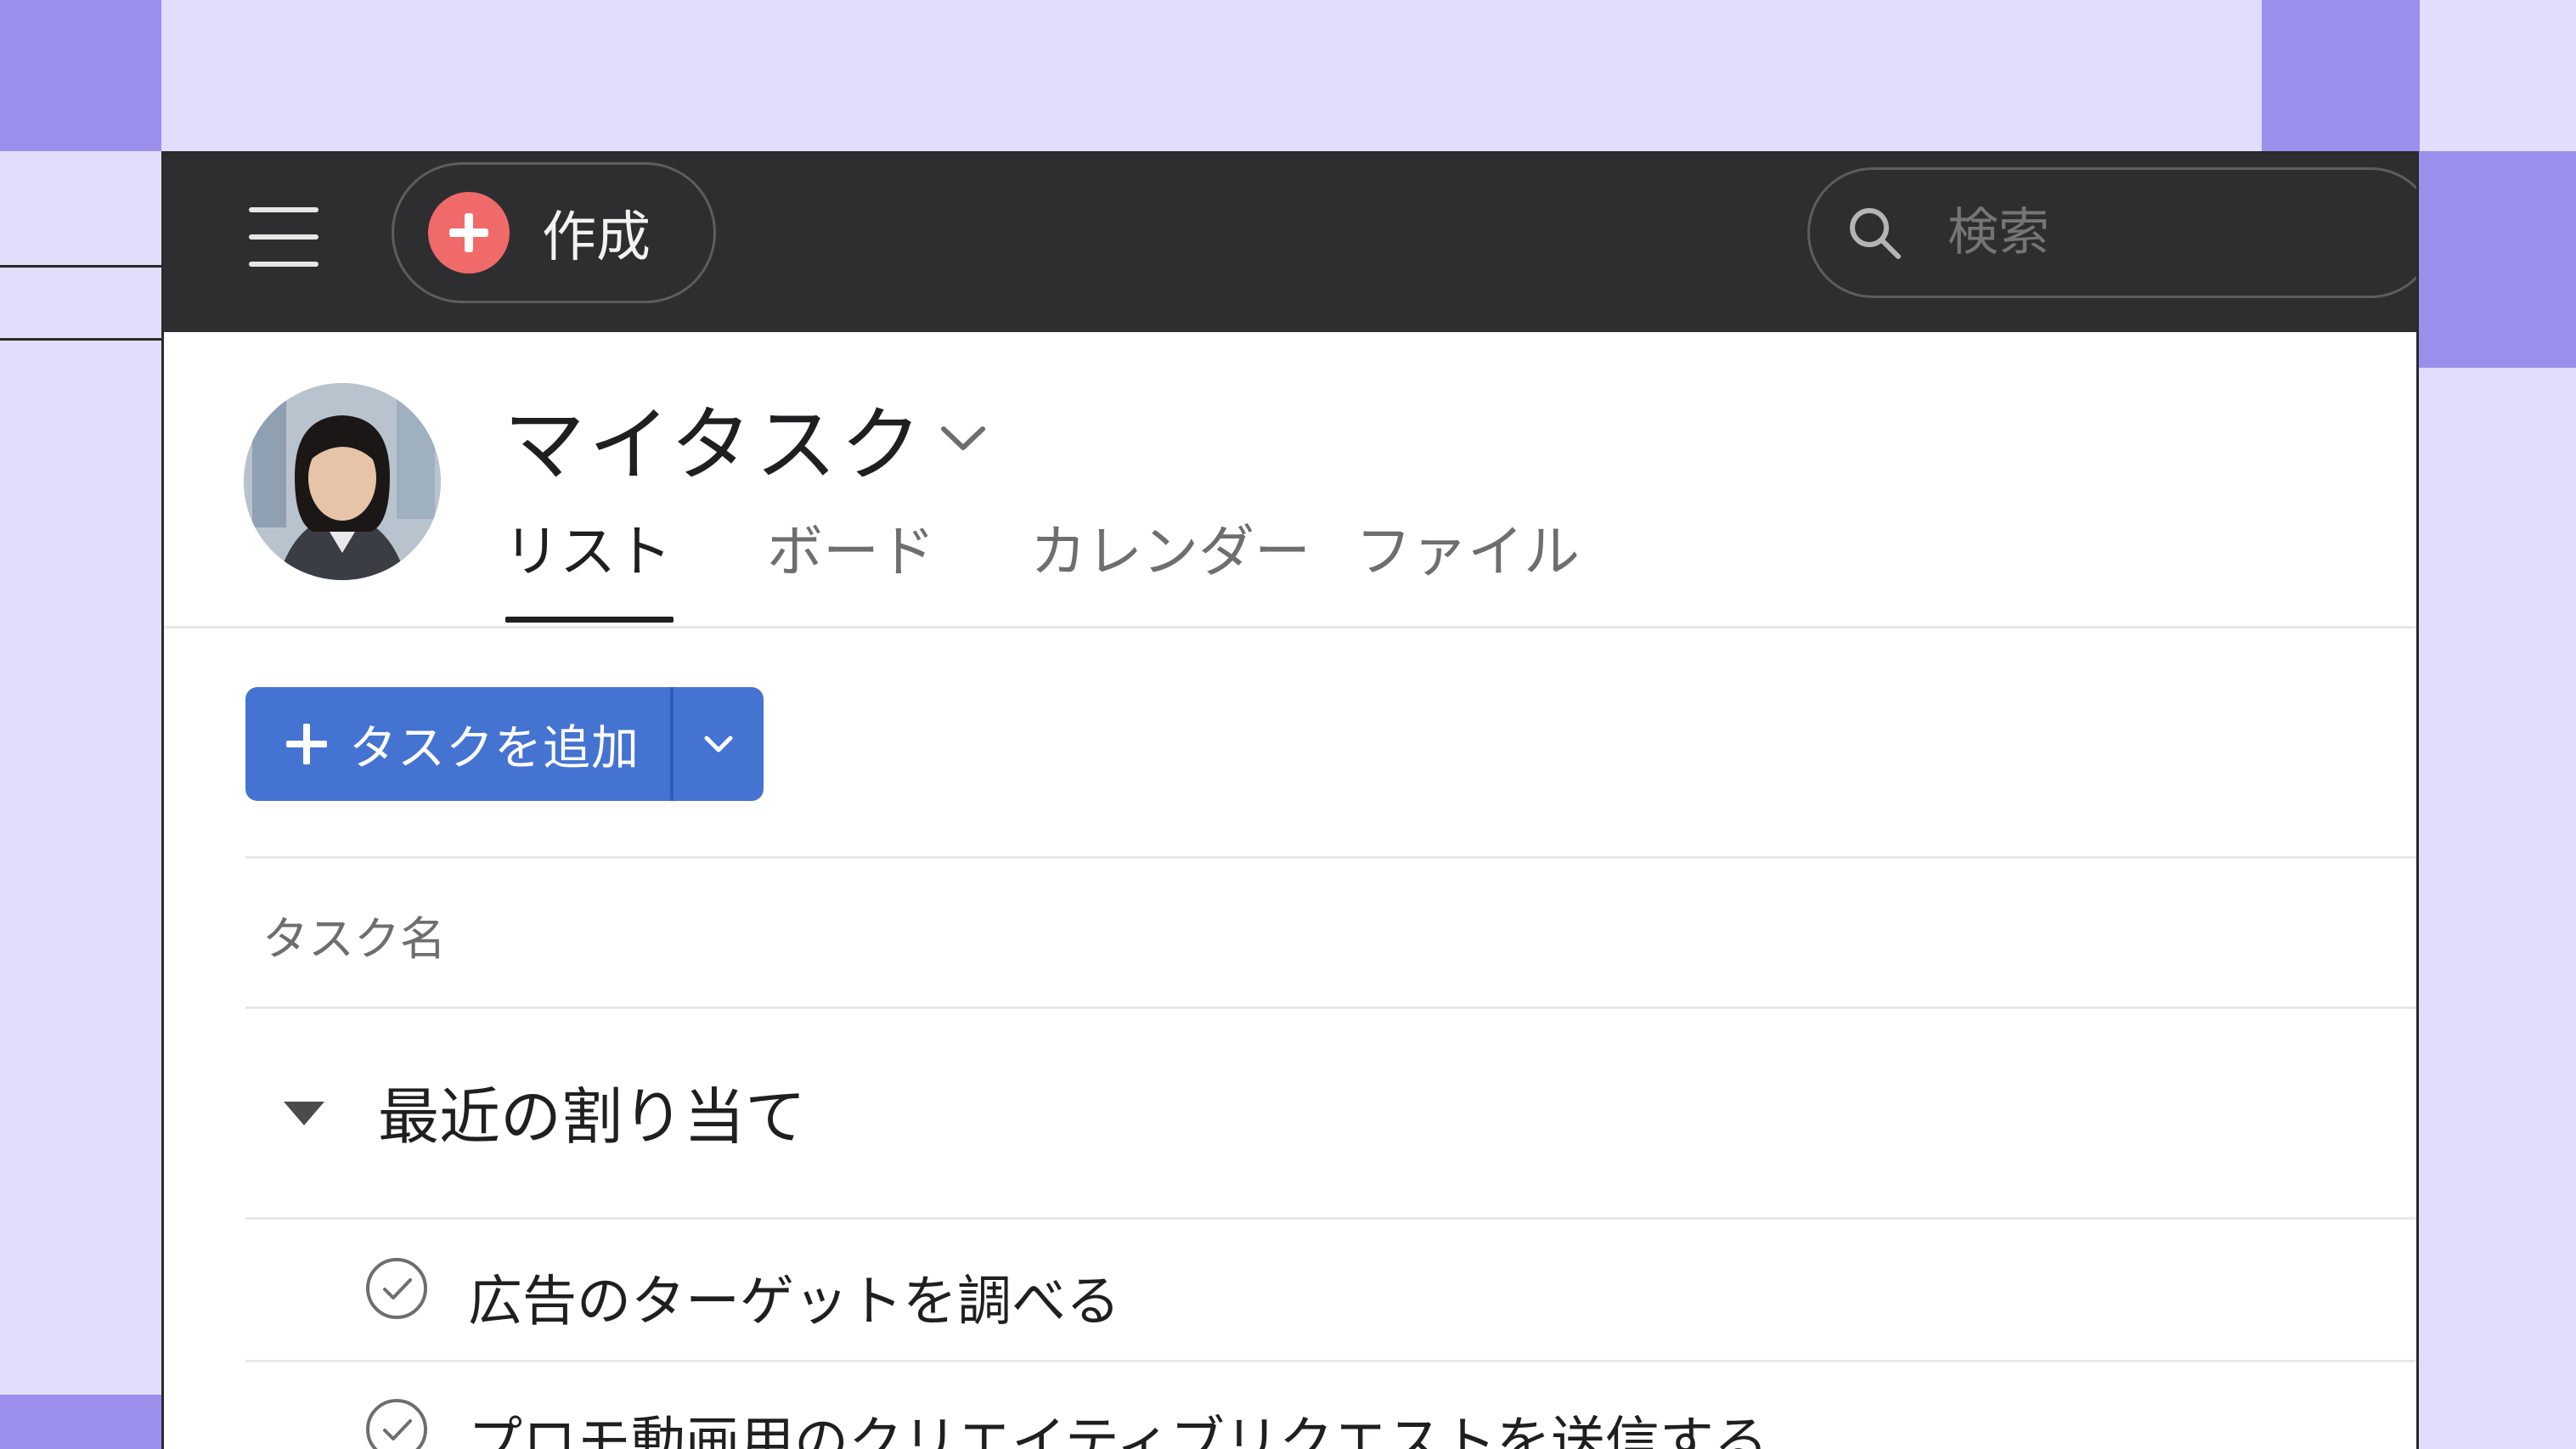 The width and height of the screenshot is (2576, 1449). I want to click on add-task-split-button: タスクを追加, so click(504, 744).